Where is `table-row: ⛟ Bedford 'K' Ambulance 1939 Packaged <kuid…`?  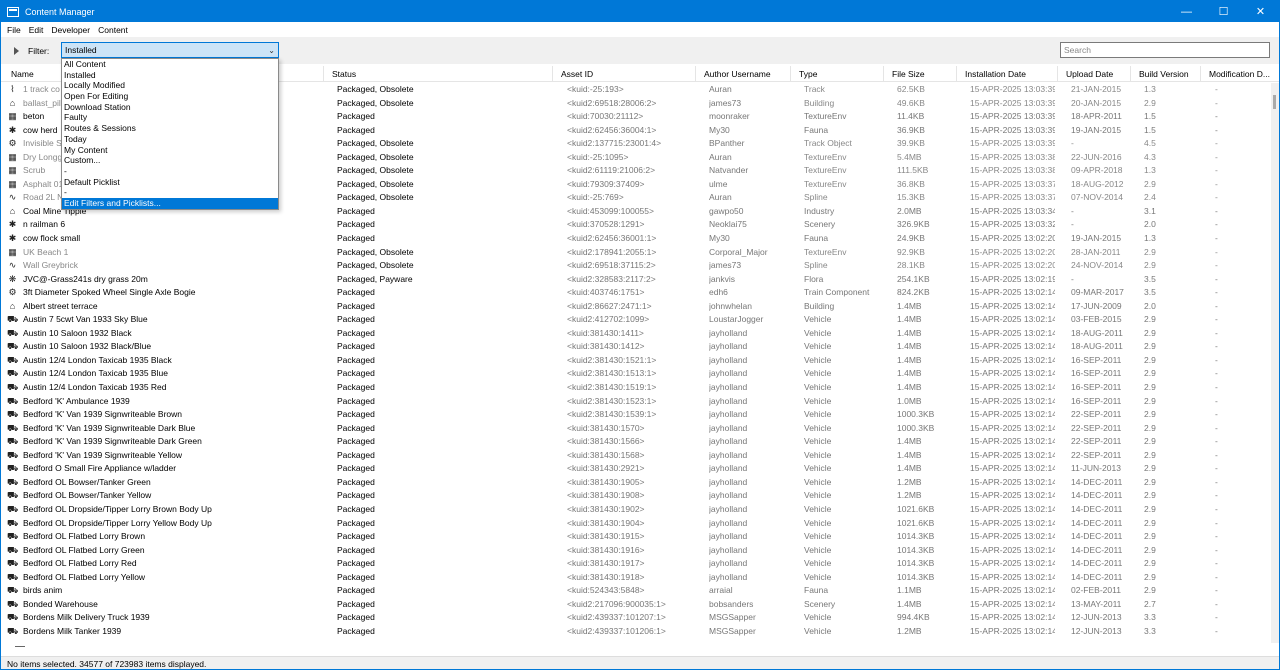
table-row: ⛟ Bedford 'K' Ambulance 1939 Packaged <kuid… is located at coordinates (637, 402).